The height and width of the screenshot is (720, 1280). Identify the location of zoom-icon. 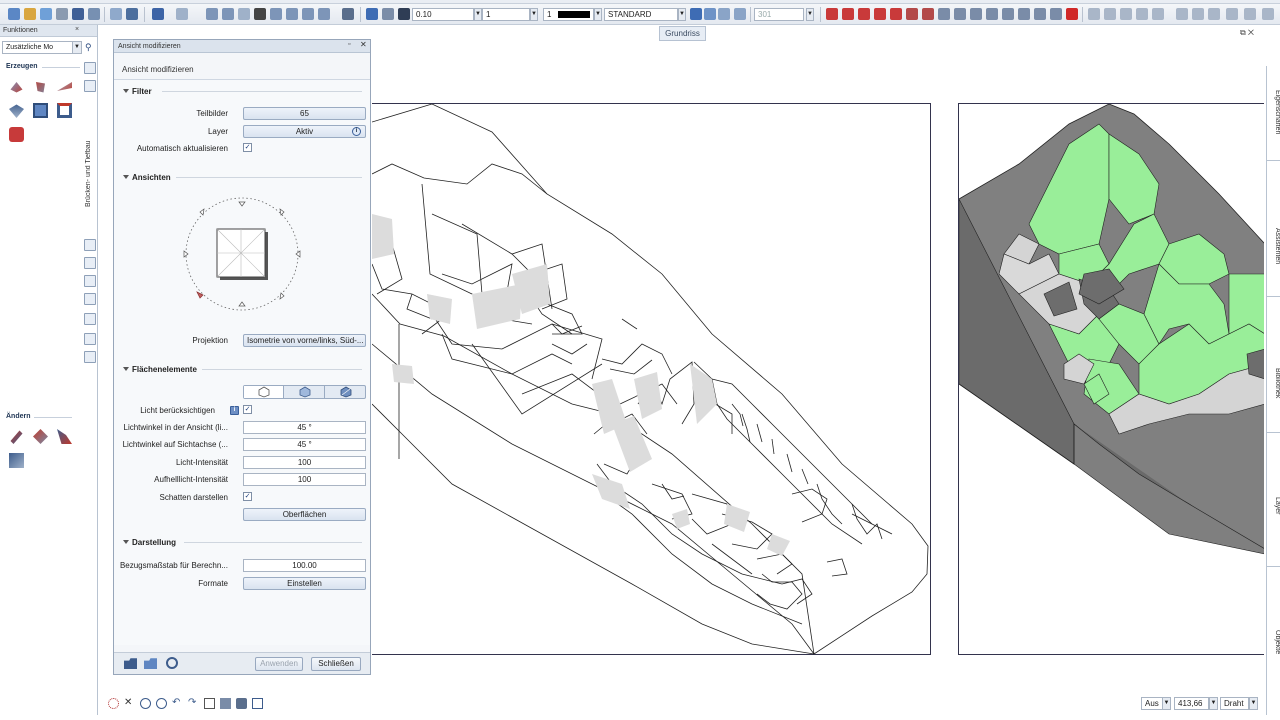
(145, 703).